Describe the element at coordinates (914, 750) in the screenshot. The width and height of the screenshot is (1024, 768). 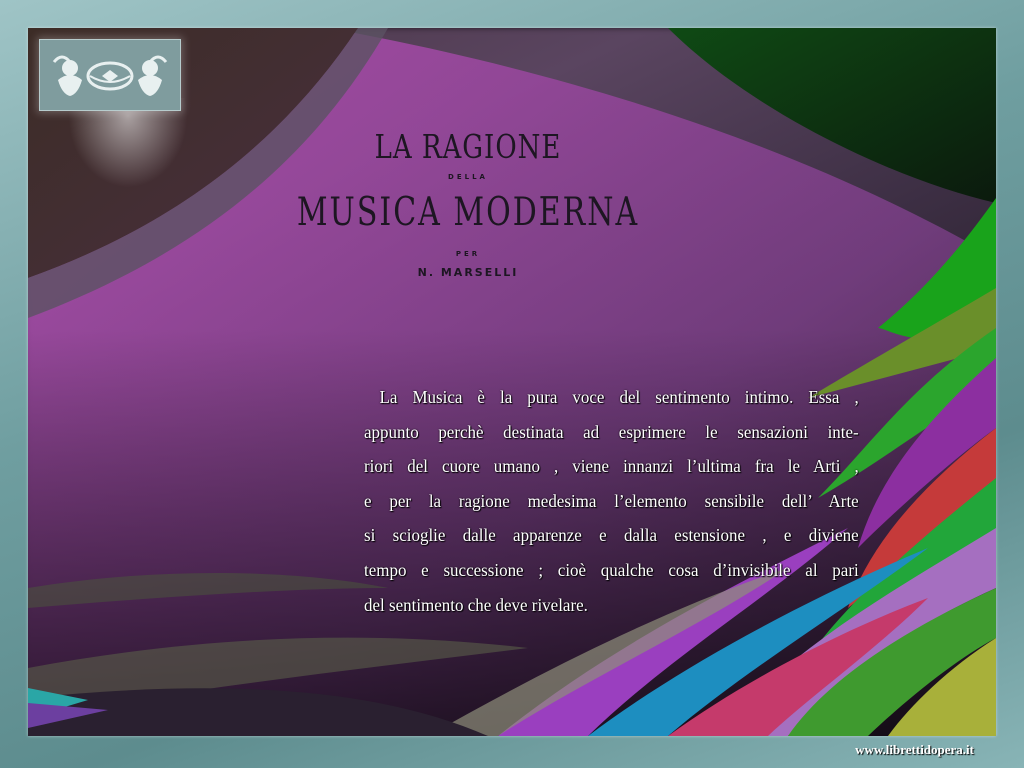
I see `site-url-link: www.librettidopera.it` at that location.